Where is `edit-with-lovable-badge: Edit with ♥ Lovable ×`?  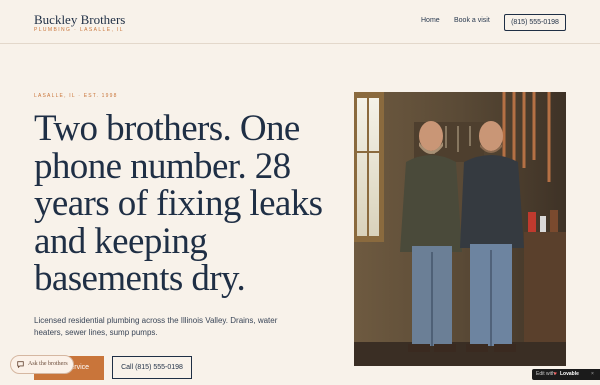 edit-with-lovable-badge: Edit with ♥ Lovable × is located at coordinates (566, 374).